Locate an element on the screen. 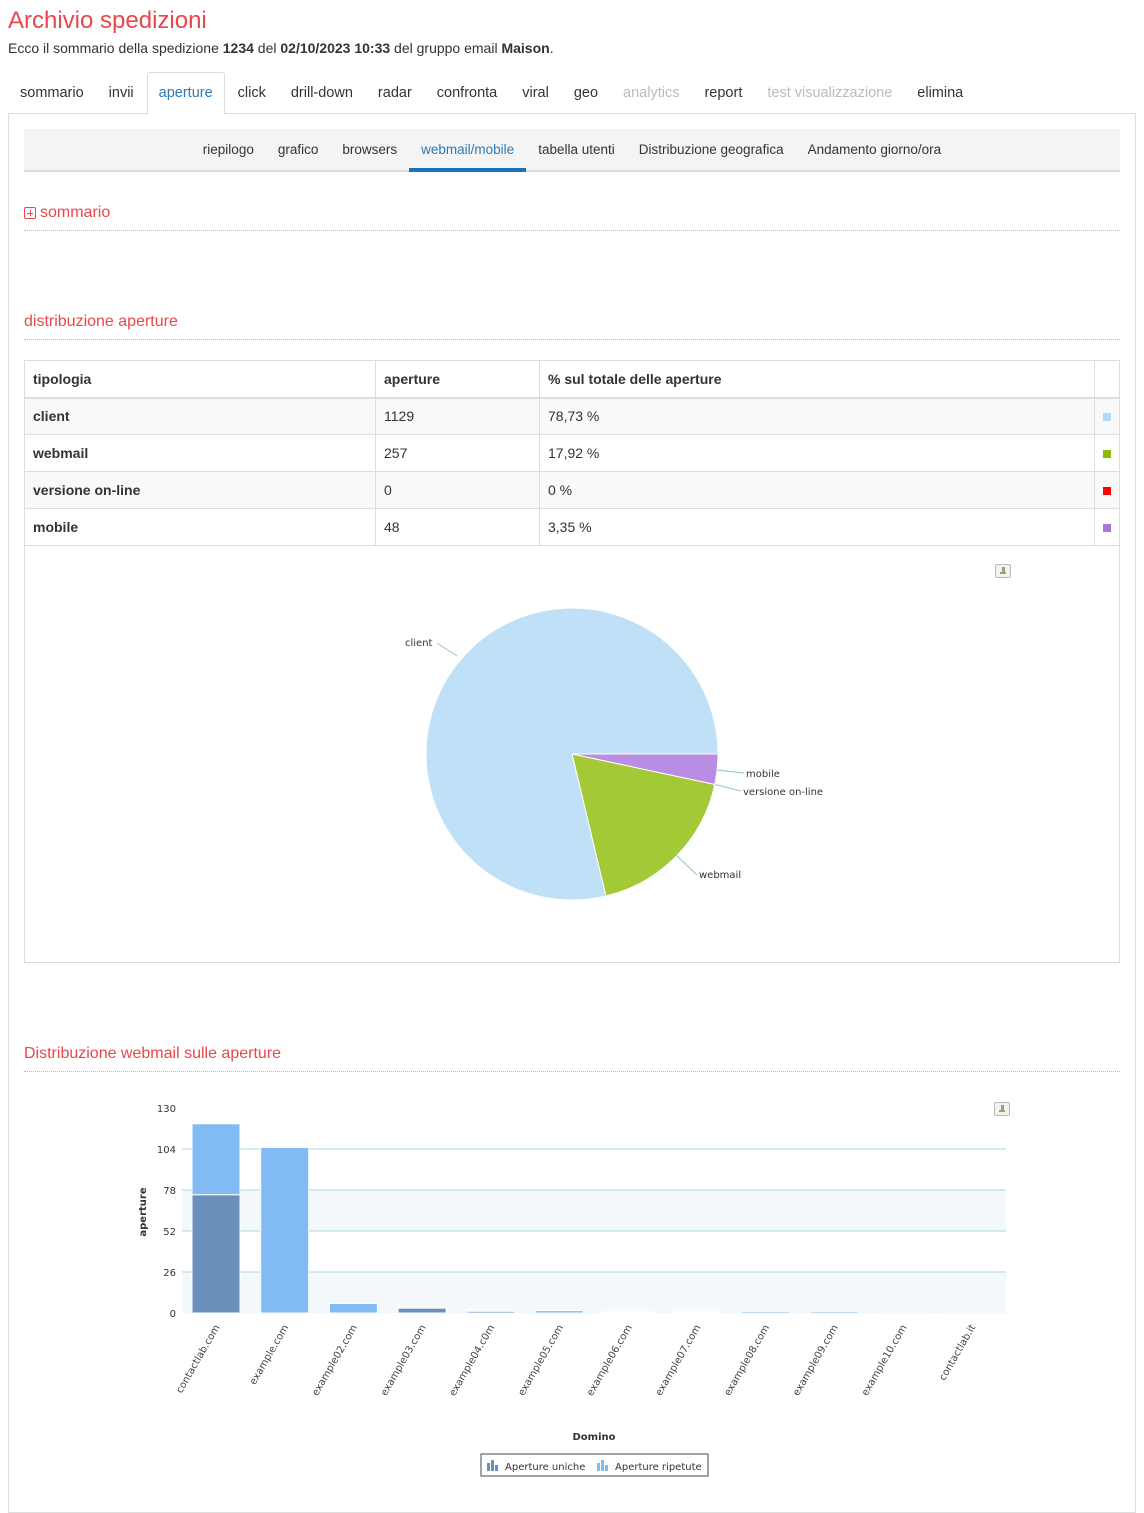 The image size is (1144, 1513). header-color is located at coordinates (1107, 379).